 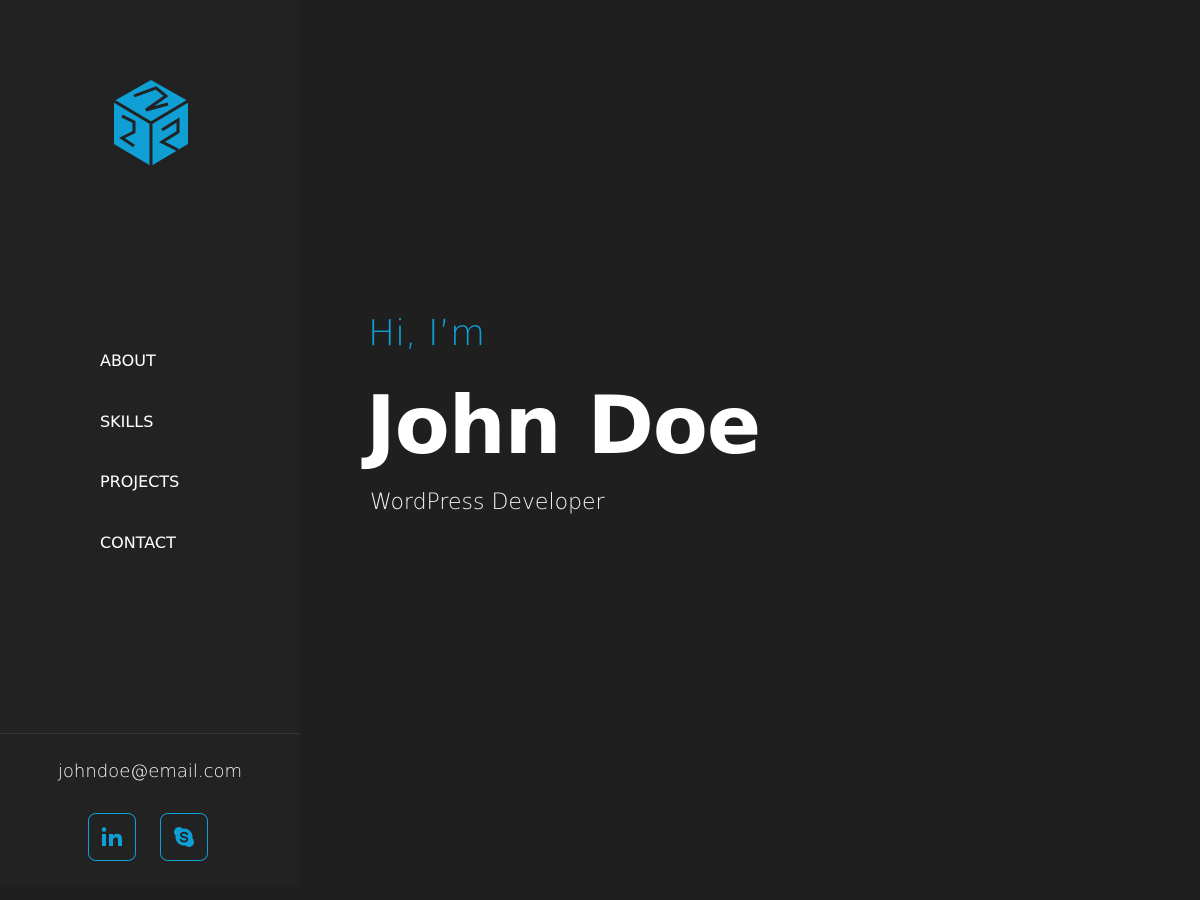 What do you see at coordinates (150, 771) in the screenshot?
I see `contact-email-link: johndoe@email.com` at bounding box center [150, 771].